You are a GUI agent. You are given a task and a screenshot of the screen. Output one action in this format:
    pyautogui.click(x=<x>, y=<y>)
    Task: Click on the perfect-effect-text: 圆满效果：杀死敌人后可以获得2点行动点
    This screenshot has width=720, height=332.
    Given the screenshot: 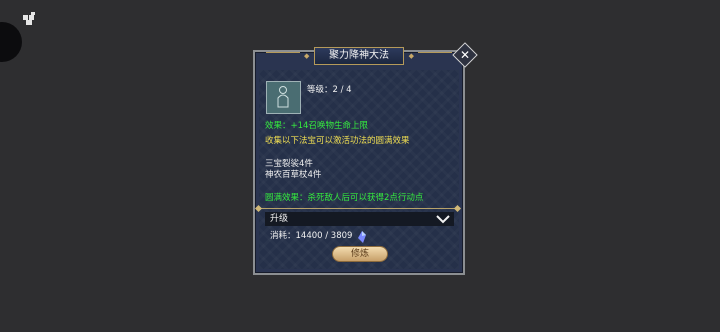 What is the action you would take?
    pyautogui.click(x=344, y=198)
    